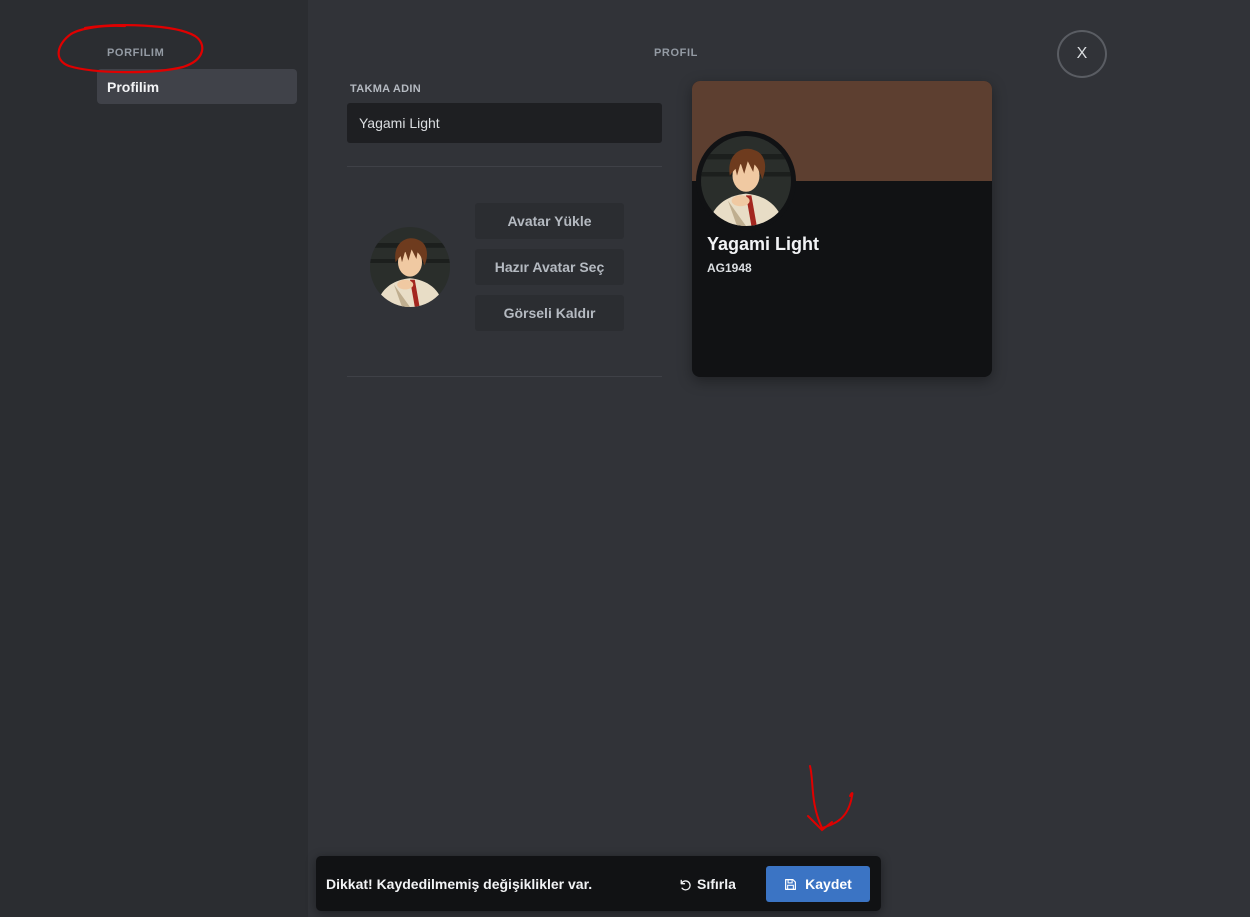 This screenshot has width=1250, height=917. Describe the element at coordinates (133, 87) in the screenshot. I see `sidebar-item-label: Profilim` at that location.